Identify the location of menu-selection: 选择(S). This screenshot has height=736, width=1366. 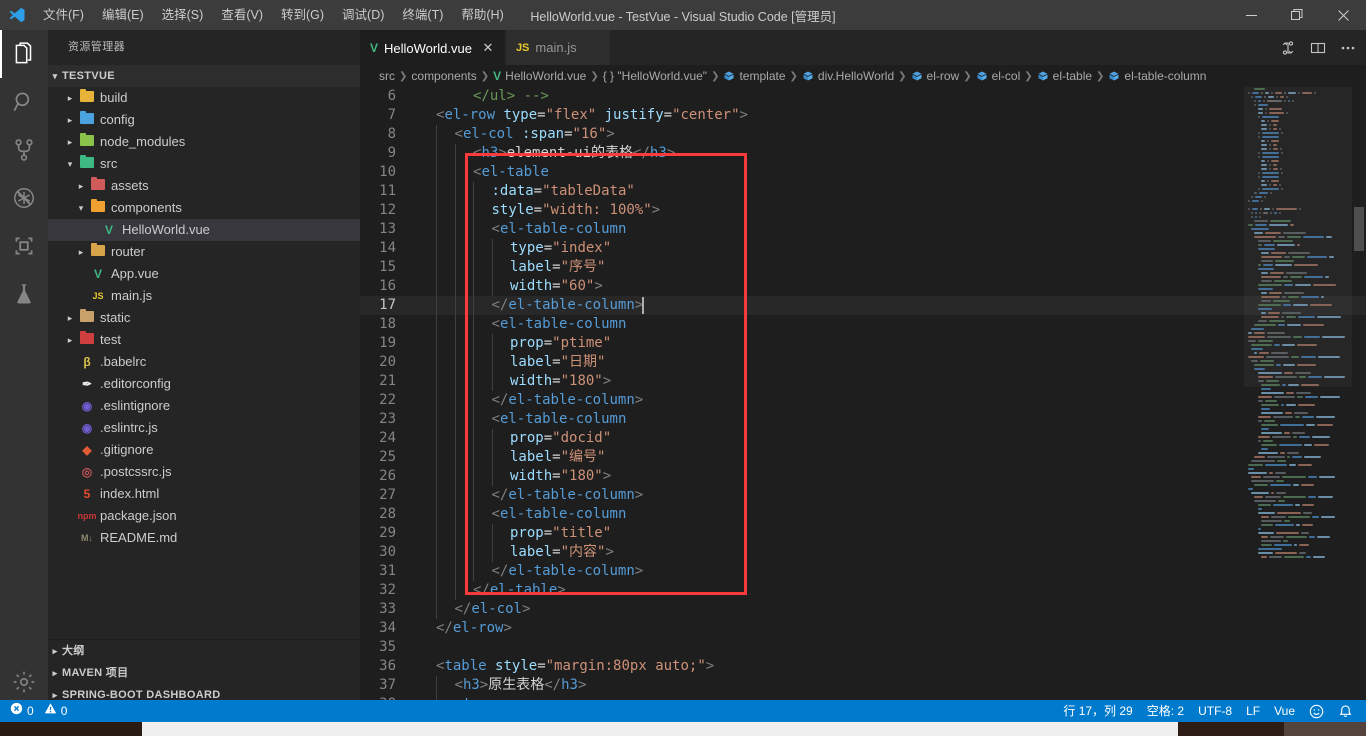
(183, 15).